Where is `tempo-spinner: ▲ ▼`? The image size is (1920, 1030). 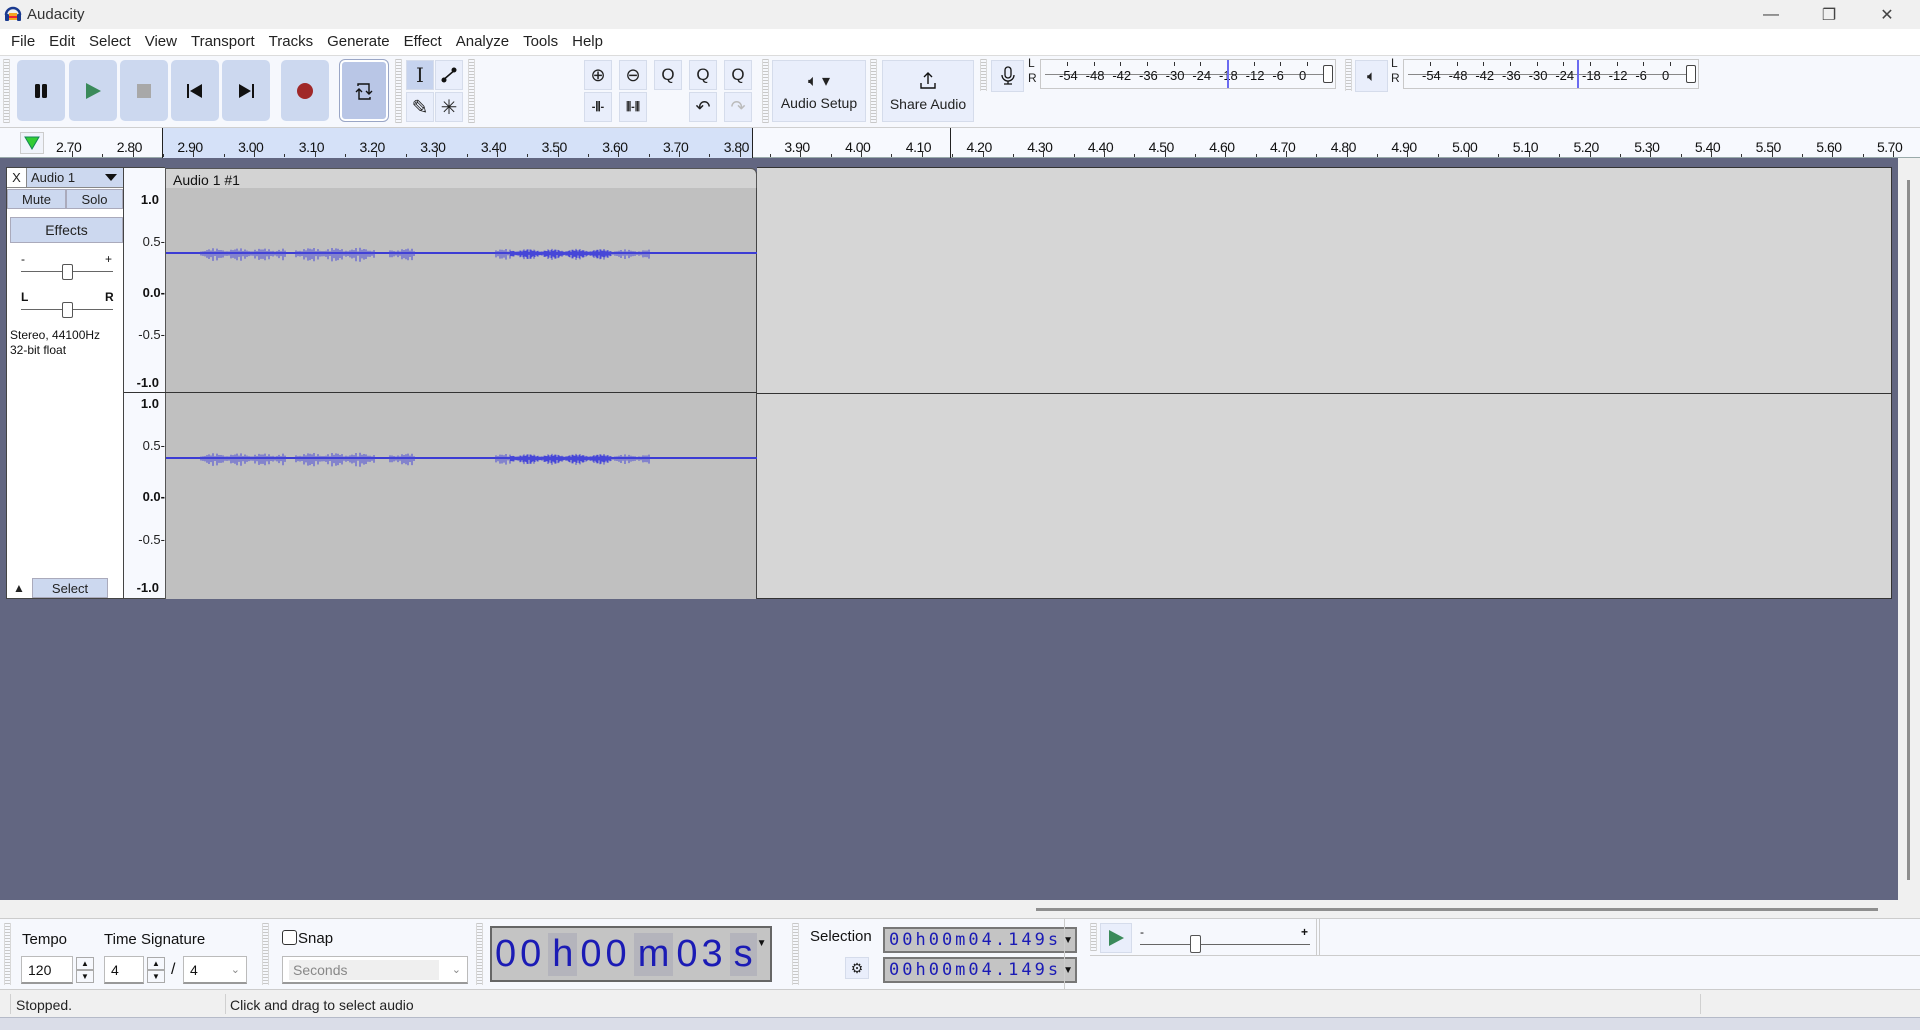
tempo-spinner: ▲ ▼ is located at coordinates (85, 970).